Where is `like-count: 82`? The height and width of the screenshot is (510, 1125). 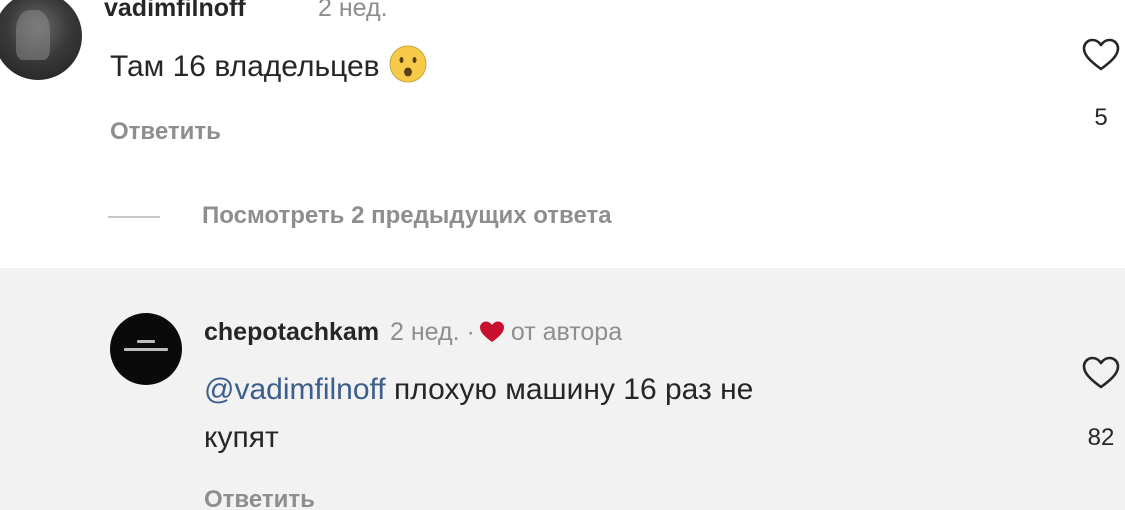
like-count: 82 is located at coordinates (1101, 437).